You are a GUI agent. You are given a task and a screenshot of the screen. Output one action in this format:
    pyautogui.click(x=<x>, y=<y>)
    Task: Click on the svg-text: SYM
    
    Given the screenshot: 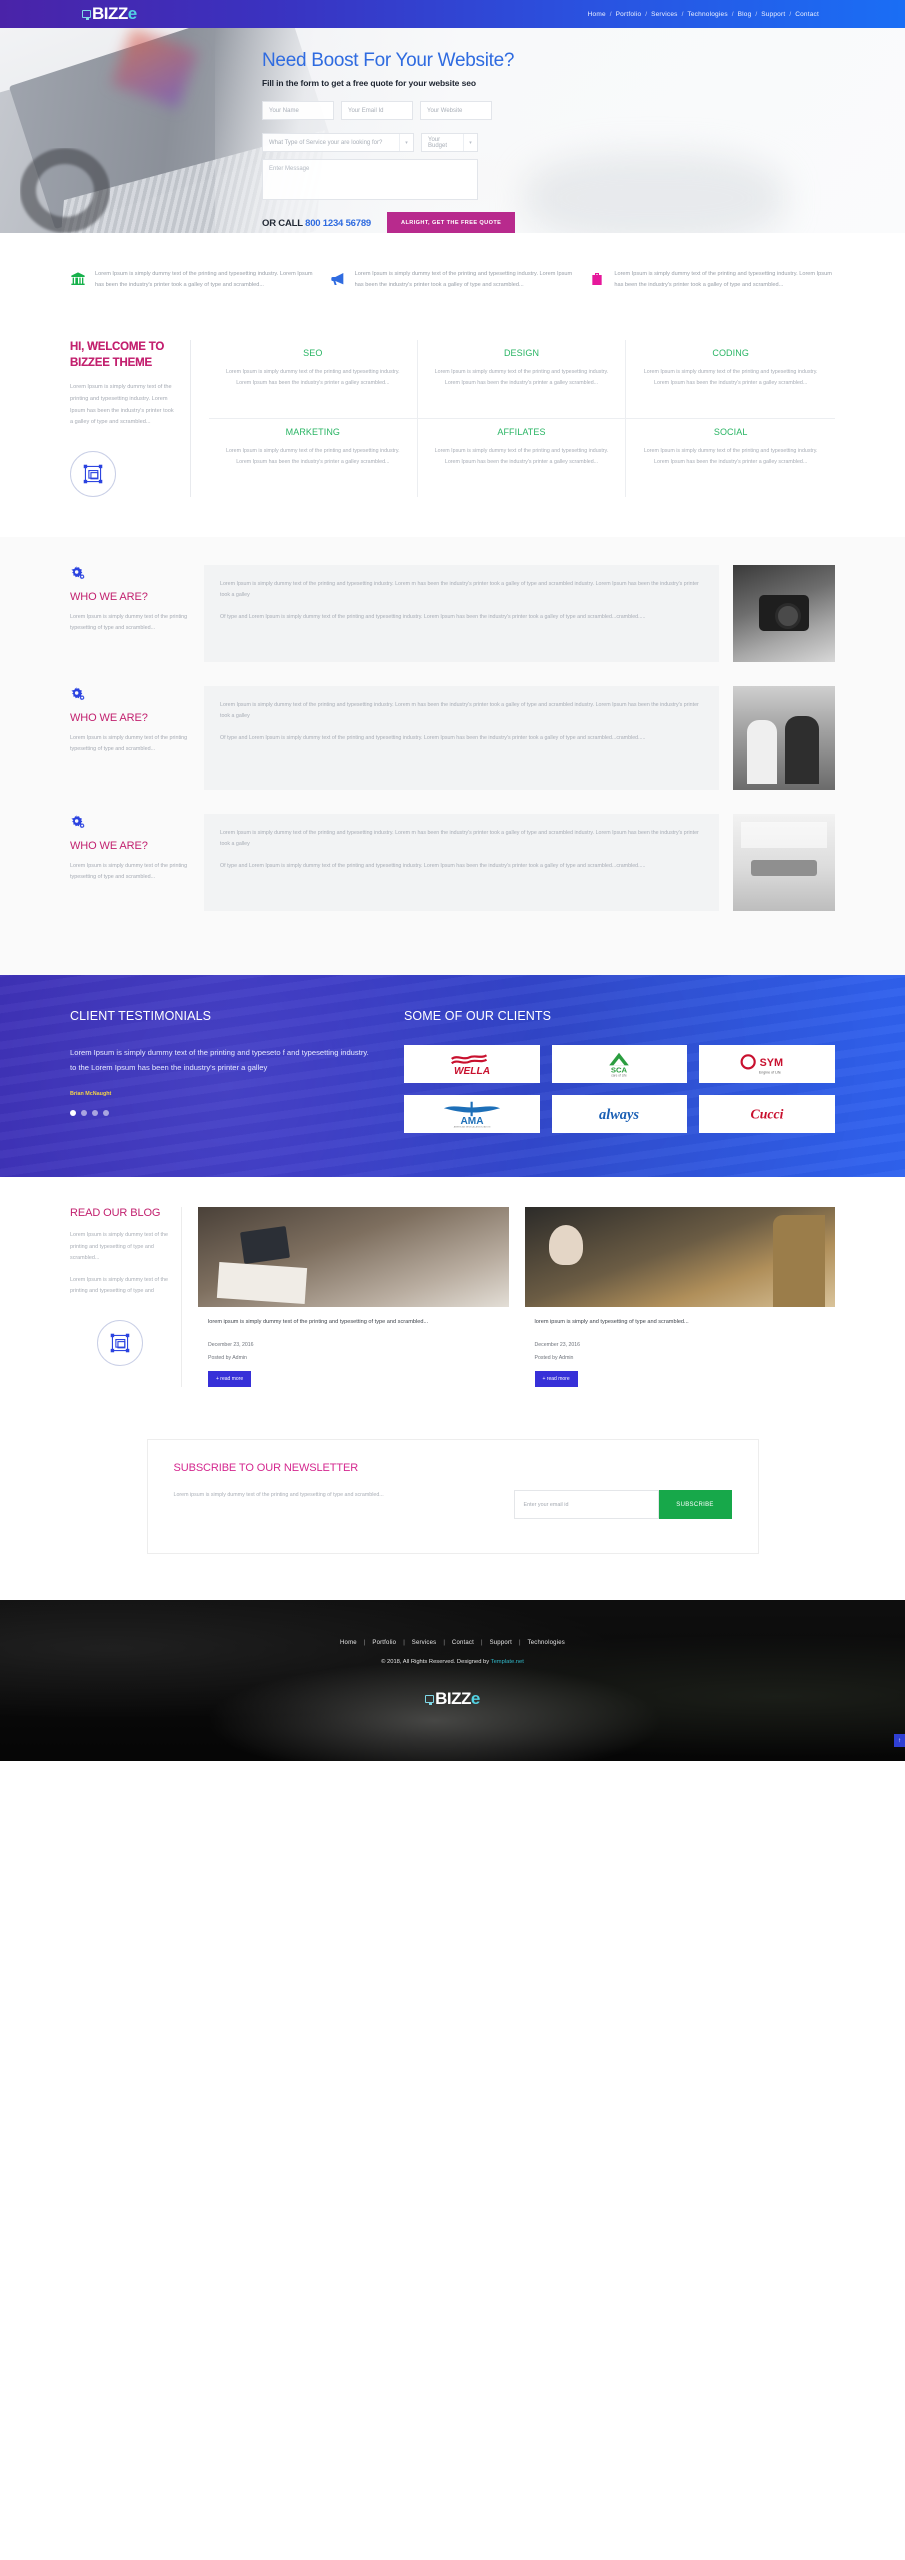 What is the action you would take?
    pyautogui.click(x=772, y=1063)
    